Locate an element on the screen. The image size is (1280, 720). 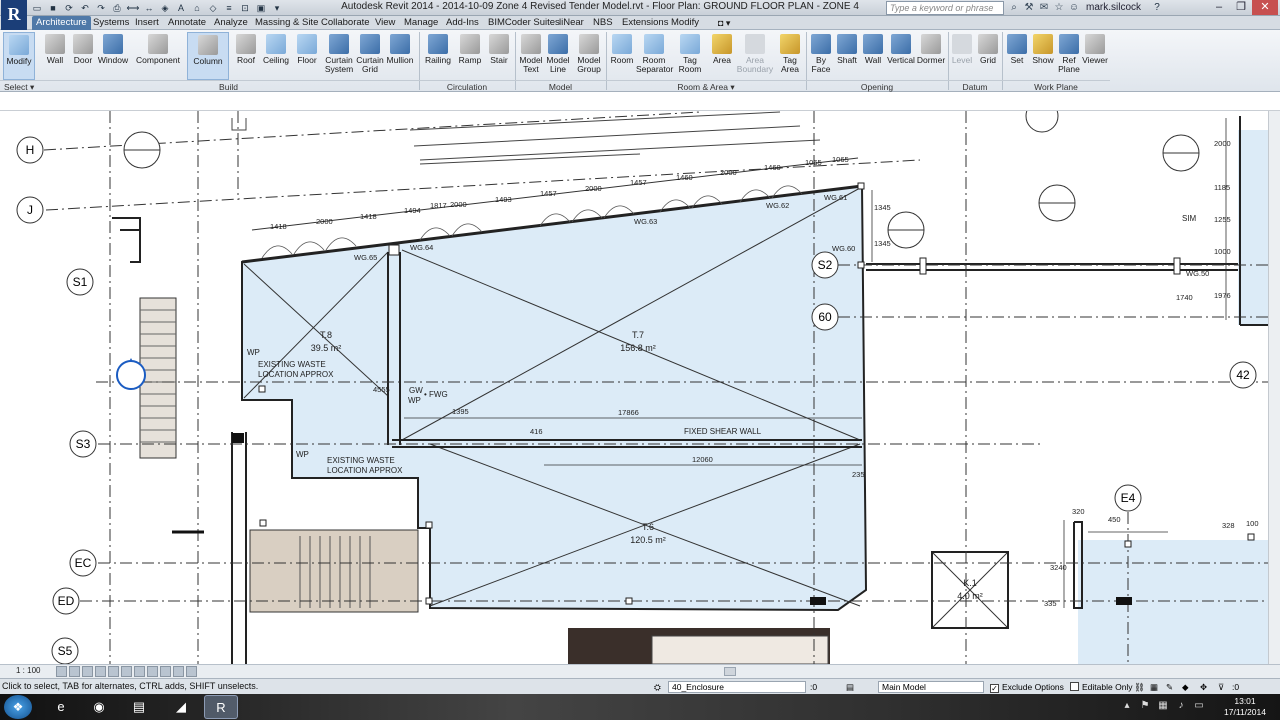
window-button: Window is located at coordinates (113, 56).